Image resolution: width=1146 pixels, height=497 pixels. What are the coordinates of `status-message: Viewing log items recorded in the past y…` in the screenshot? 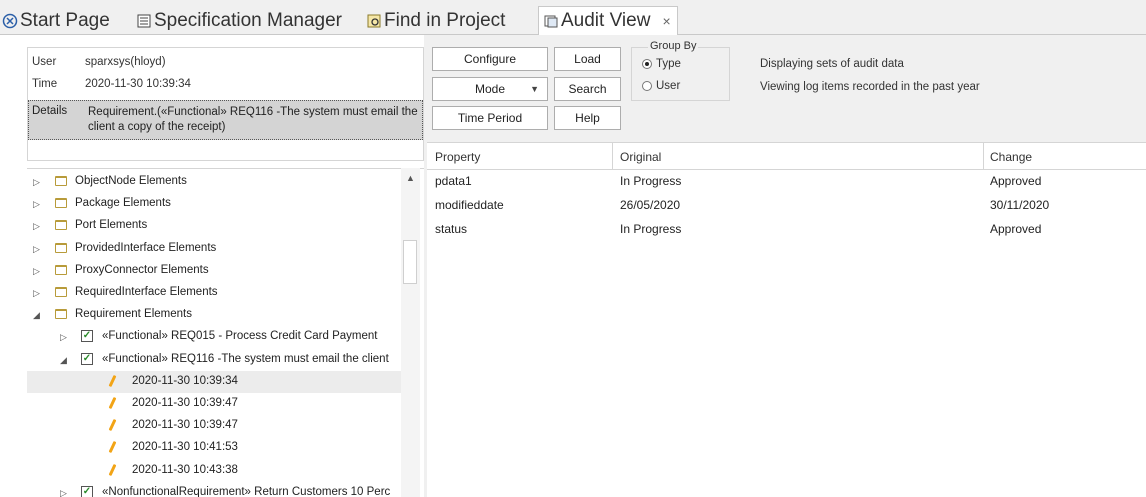 It's located at (870, 87).